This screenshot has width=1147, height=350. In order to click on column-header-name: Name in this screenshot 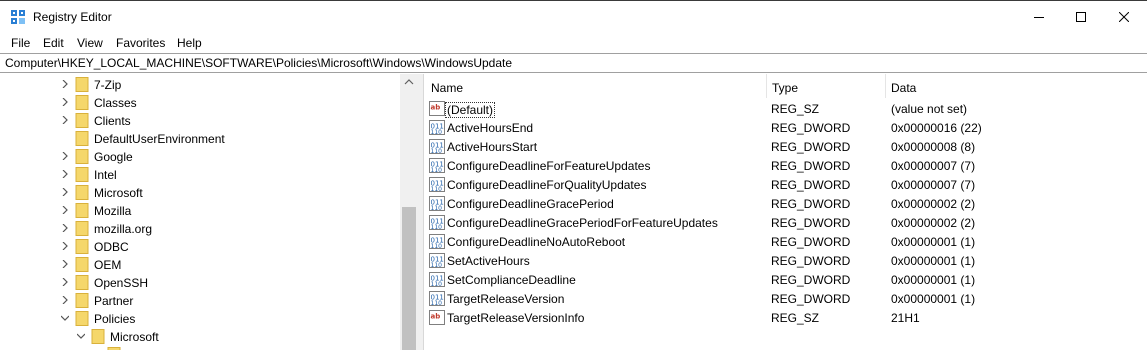, I will do `click(595, 86)`.